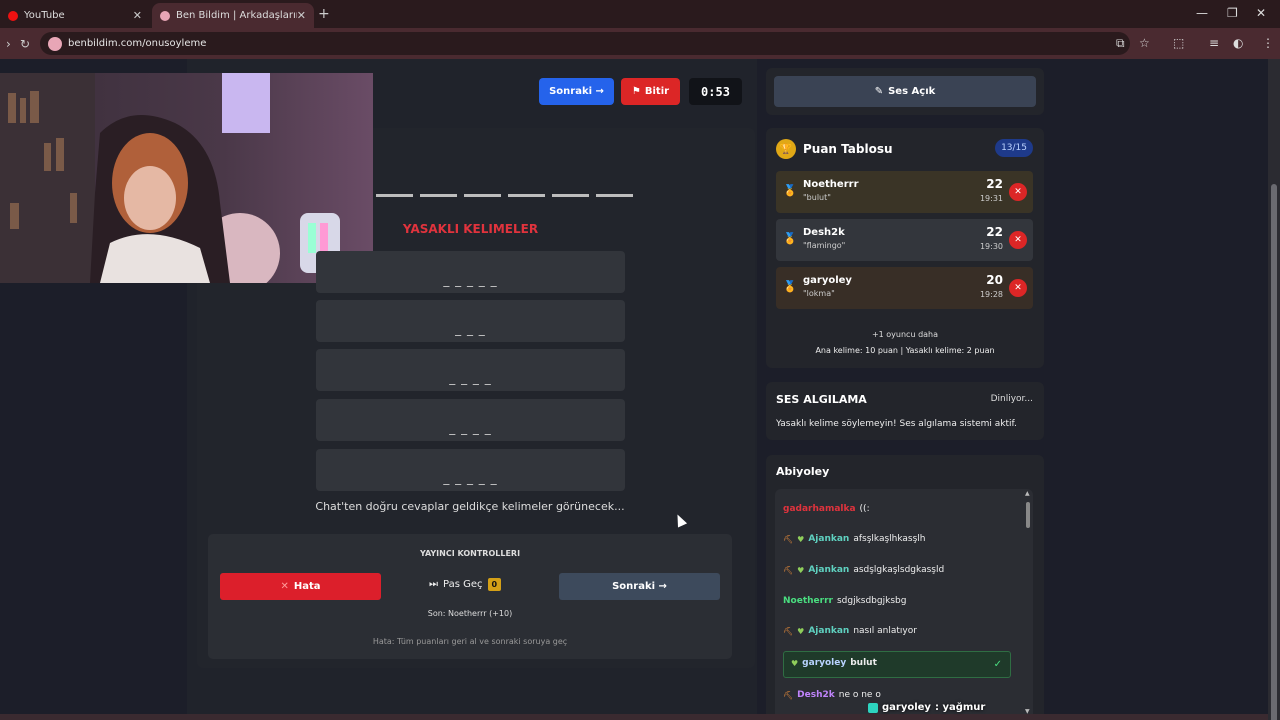  I want to click on player-name: garyoley, so click(827, 280).